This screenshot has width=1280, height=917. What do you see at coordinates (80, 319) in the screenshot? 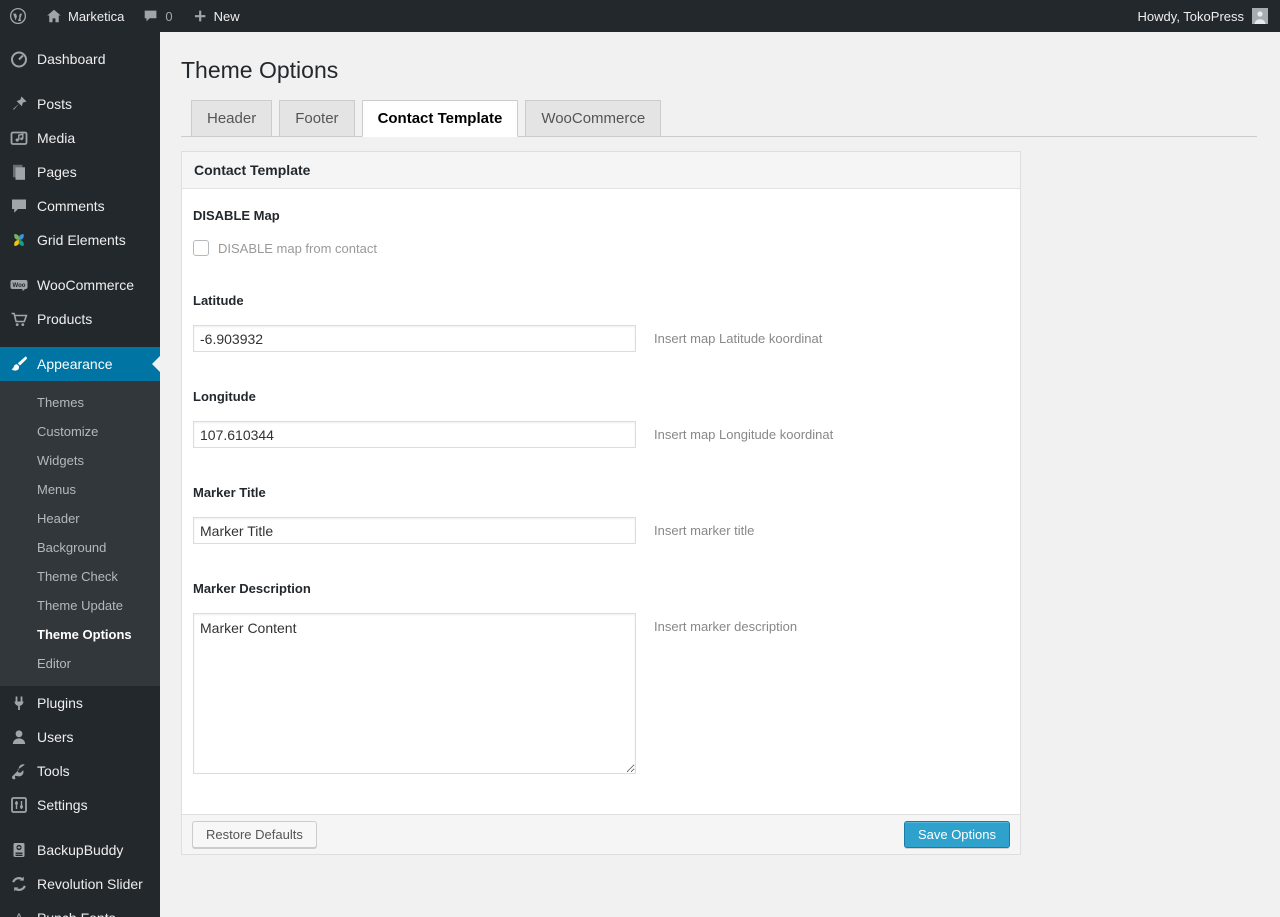
I see `sidebar-item-products: Products` at bounding box center [80, 319].